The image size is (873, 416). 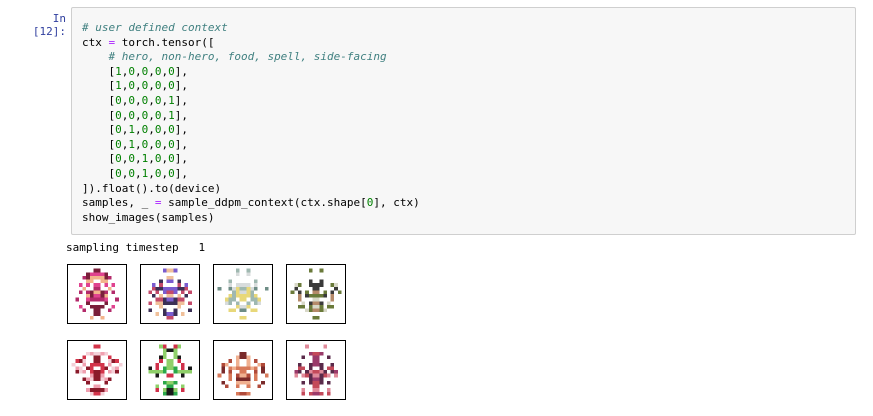 I want to click on sprite-side-dark, so click(x=316, y=294).